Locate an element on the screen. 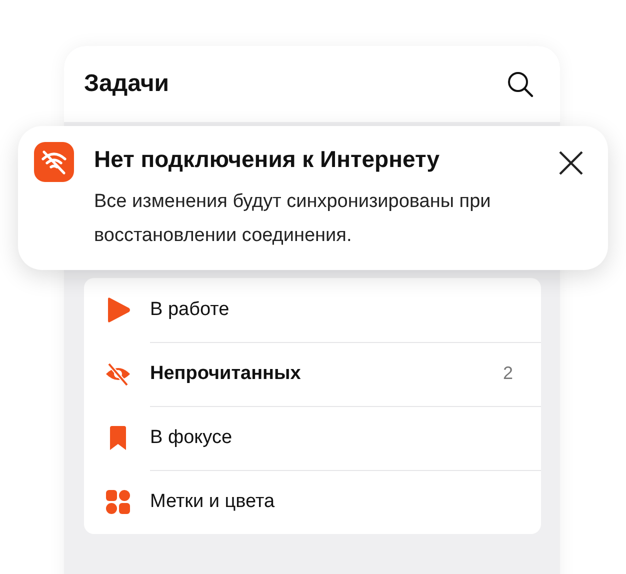 This screenshot has height=574, width=626. menu-item: В работе is located at coordinates (312, 310).